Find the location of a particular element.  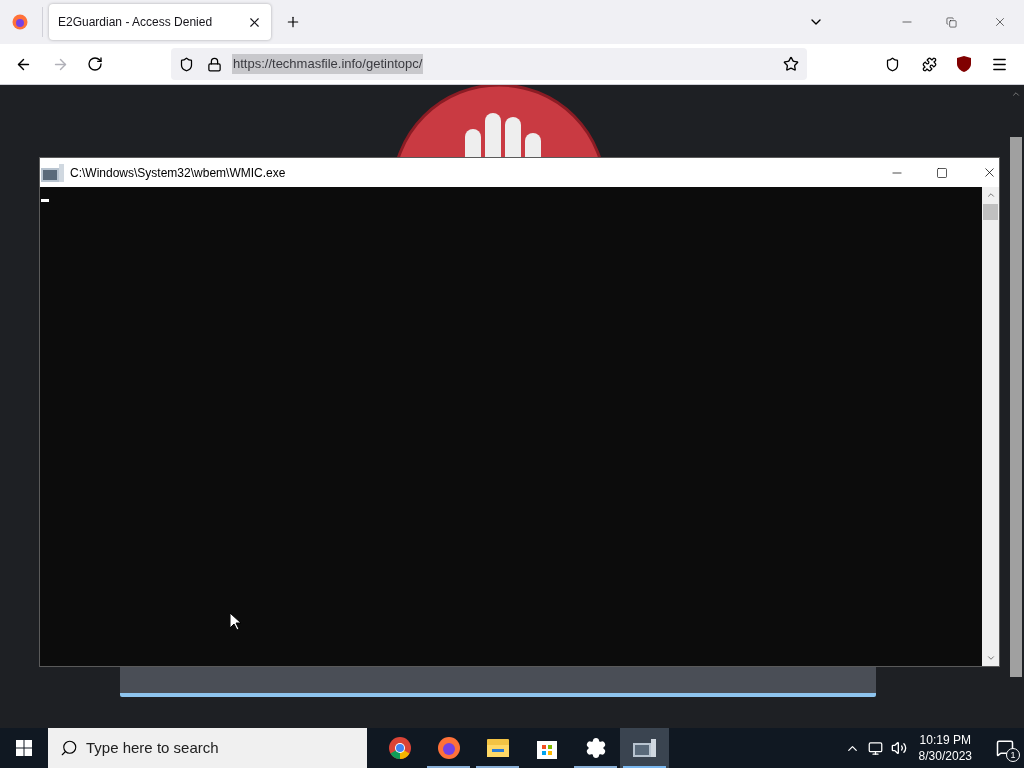

scroll-down-icon is located at coordinates (990, 658).